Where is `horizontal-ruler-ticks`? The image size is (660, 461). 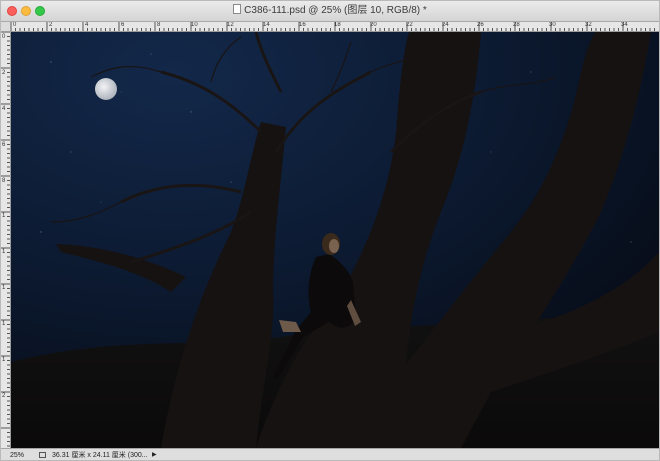 horizontal-ruler-ticks is located at coordinates (332, 26).